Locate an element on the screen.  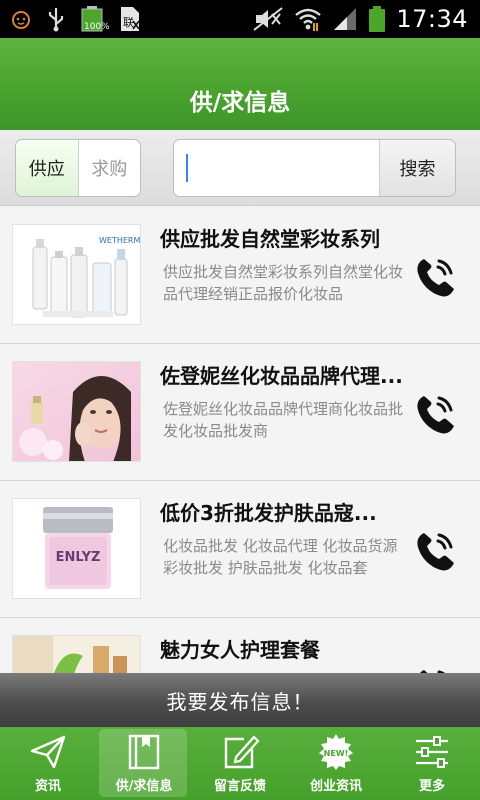
list-item: 魅力女人护理套餐 is located at coordinates (240, 645).